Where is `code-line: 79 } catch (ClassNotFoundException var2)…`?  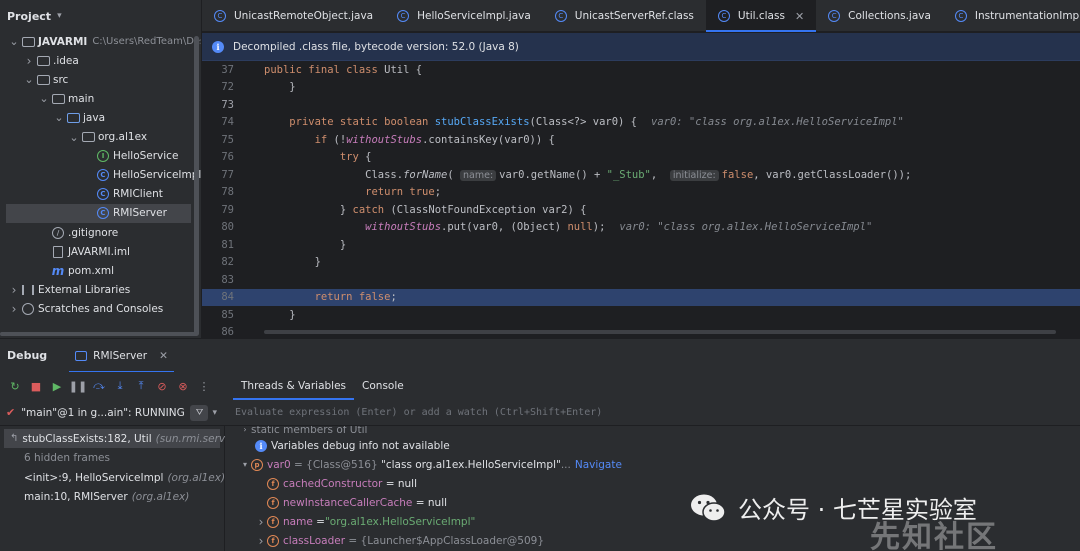
code-line: 79 } catch (ClassNotFoundException var2)… is located at coordinates (641, 210).